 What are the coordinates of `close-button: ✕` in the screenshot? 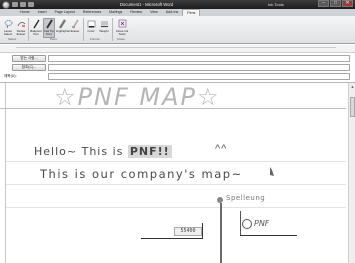 It's located at (347, 3).